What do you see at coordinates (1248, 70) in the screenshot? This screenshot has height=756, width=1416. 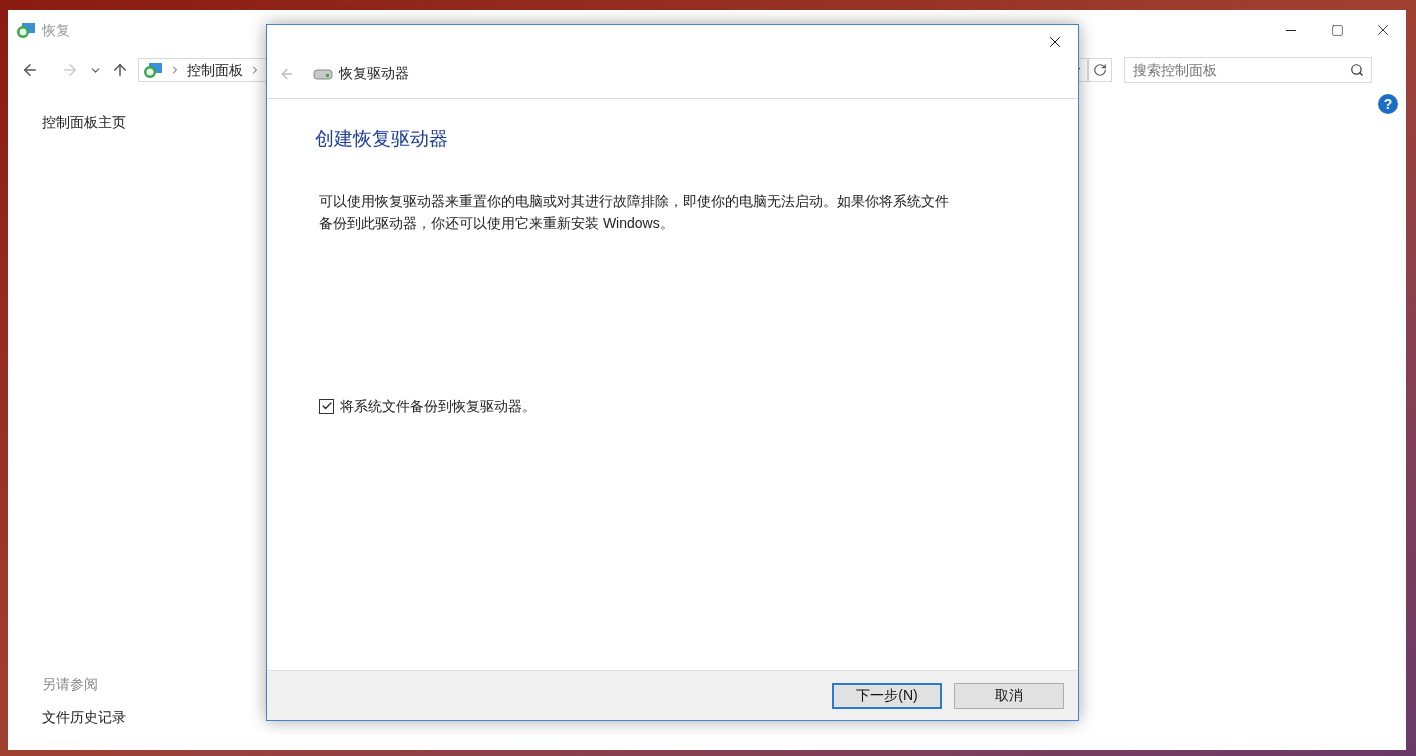 I see `search-field: 搜索控制面板` at bounding box center [1248, 70].